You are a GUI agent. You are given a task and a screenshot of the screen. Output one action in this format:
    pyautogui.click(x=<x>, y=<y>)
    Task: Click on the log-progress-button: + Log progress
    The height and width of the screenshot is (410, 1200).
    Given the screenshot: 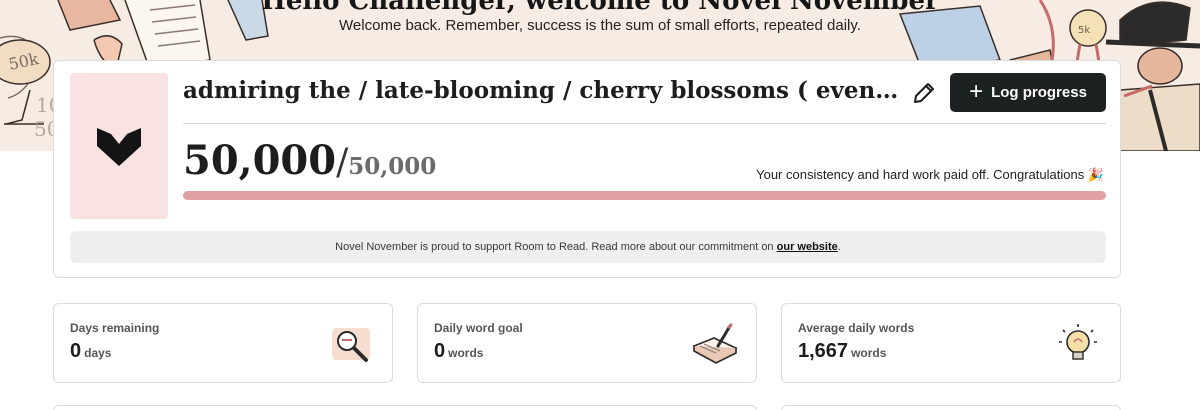 What is the action you would take?
    pyautogui.click(x=1028, y=92)
    